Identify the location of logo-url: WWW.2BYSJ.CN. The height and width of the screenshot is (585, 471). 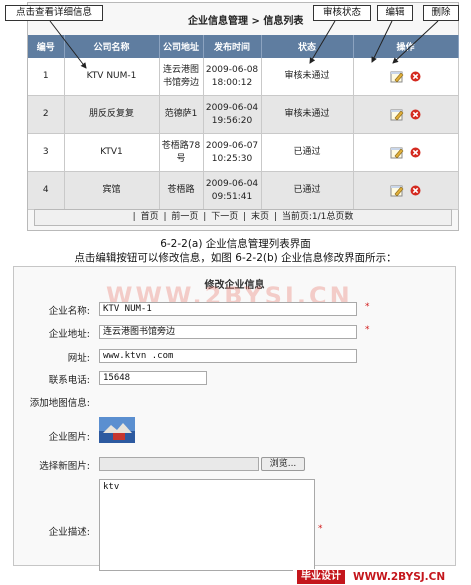
(399, 577).